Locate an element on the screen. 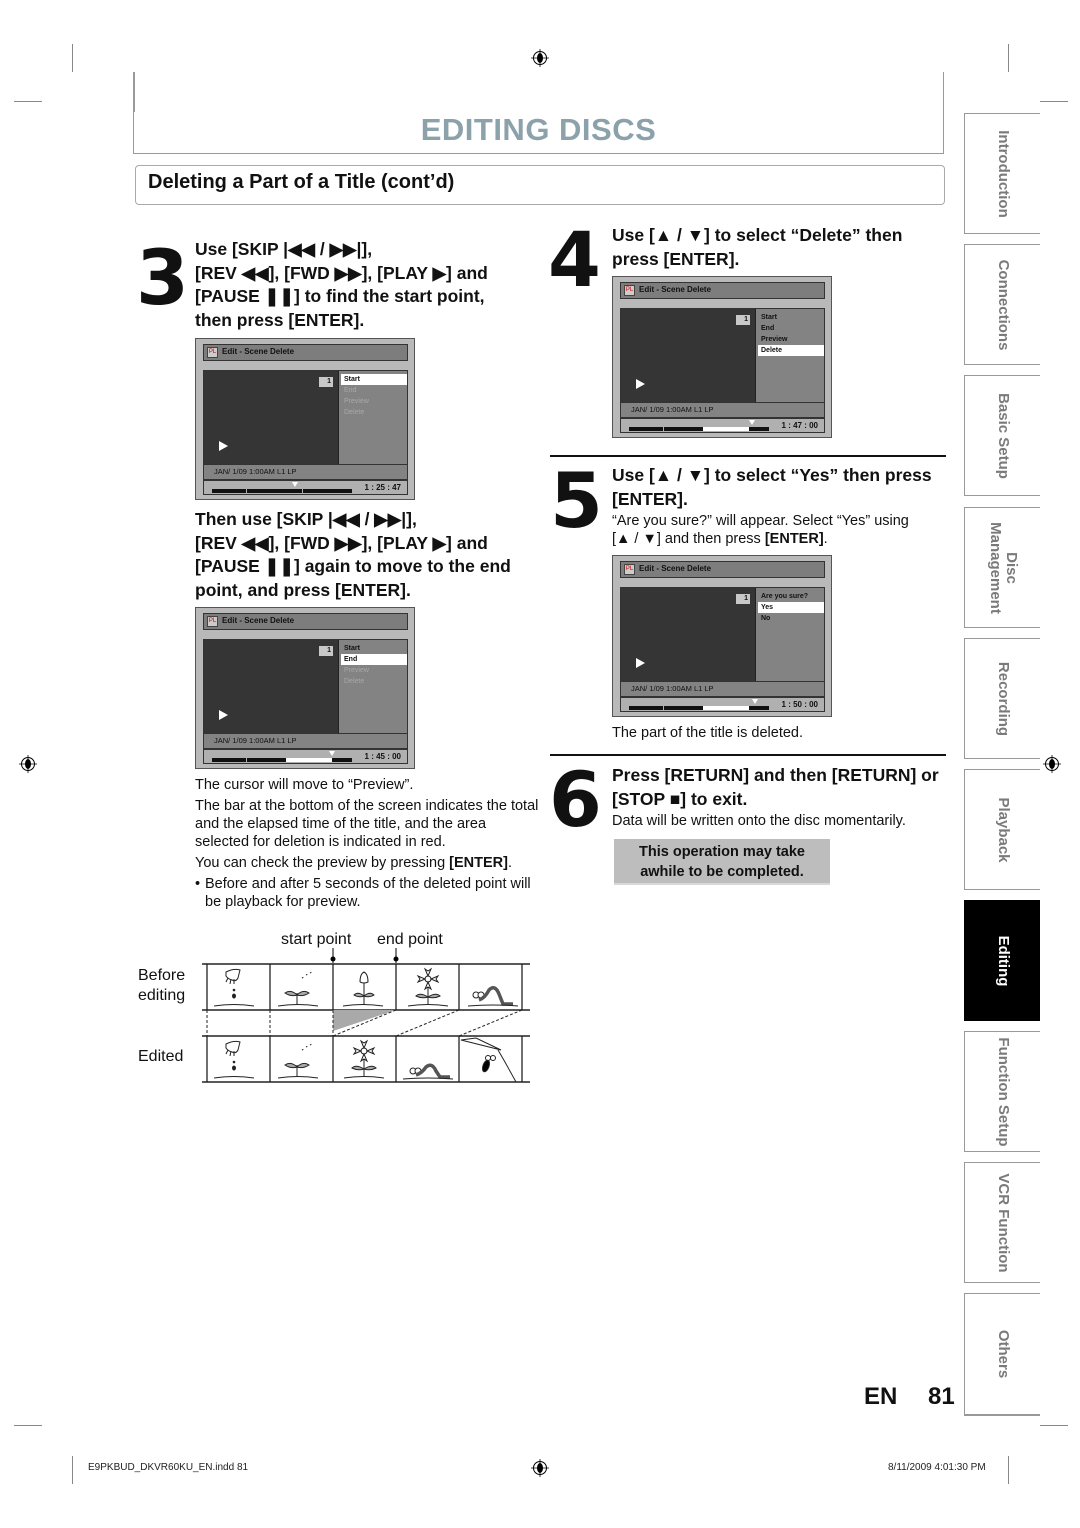  side-tab-others: Others is located at coordinates (1002, 1354).